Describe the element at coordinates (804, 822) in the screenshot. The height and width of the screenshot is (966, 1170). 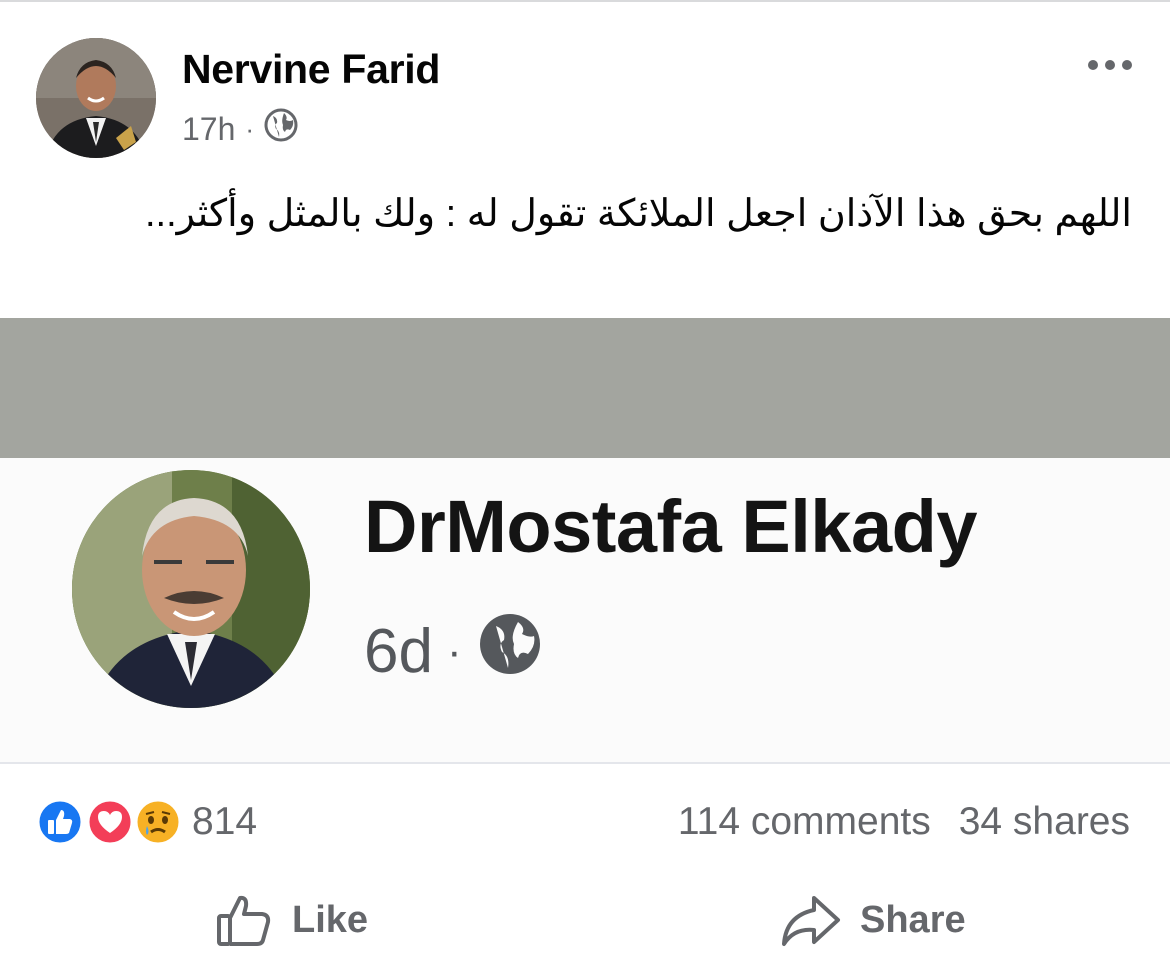
I see `comments-count: 114 comments` at that location.